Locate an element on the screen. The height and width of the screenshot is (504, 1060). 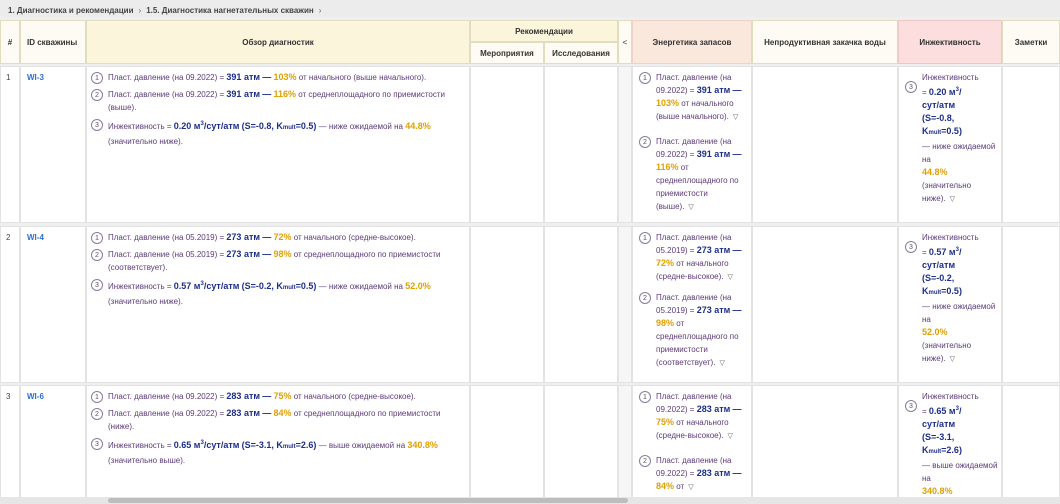
scrollbar-thumb is located at coordinates (368, 500).